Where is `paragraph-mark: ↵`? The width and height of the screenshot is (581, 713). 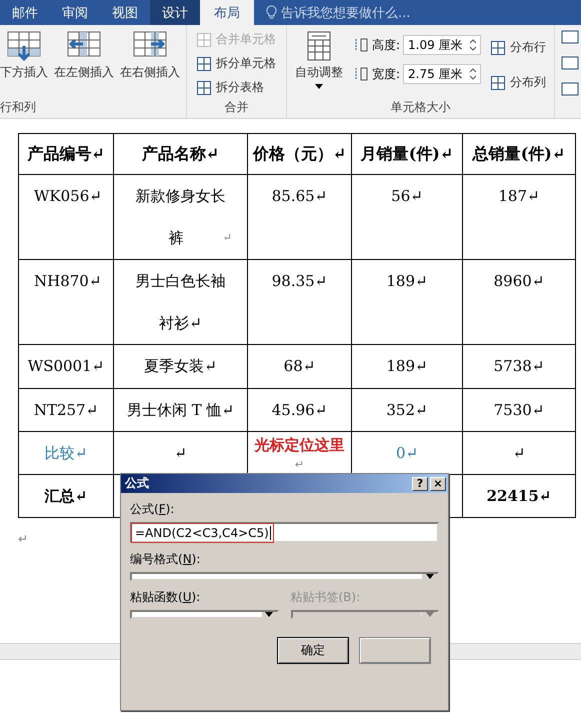 paragraph-mark: ↵ is located at coordinates (23, 539).